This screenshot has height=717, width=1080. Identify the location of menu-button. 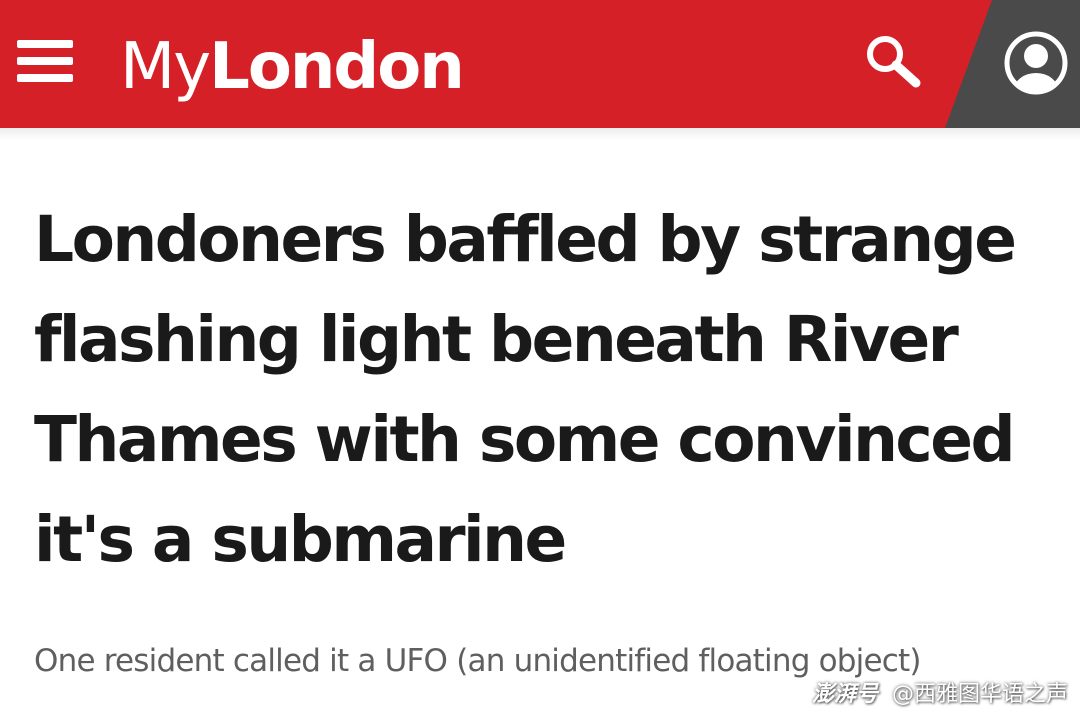
(45, 61).